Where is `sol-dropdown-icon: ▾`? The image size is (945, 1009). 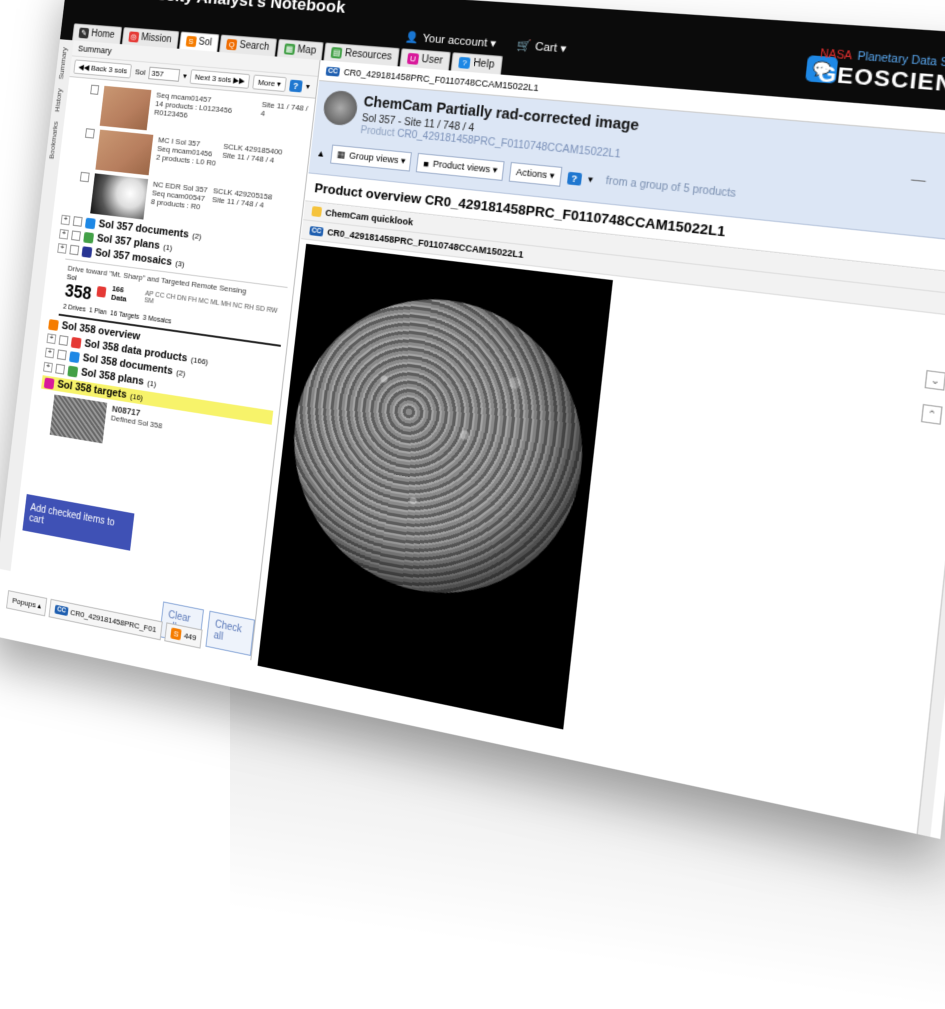
sol-dropdown-icon: ▾ is located at coordinates (185, 75).